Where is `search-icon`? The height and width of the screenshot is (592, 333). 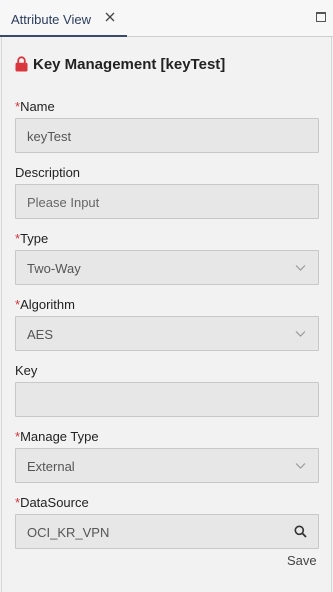 search-icon is located at coordinates (300, 531).